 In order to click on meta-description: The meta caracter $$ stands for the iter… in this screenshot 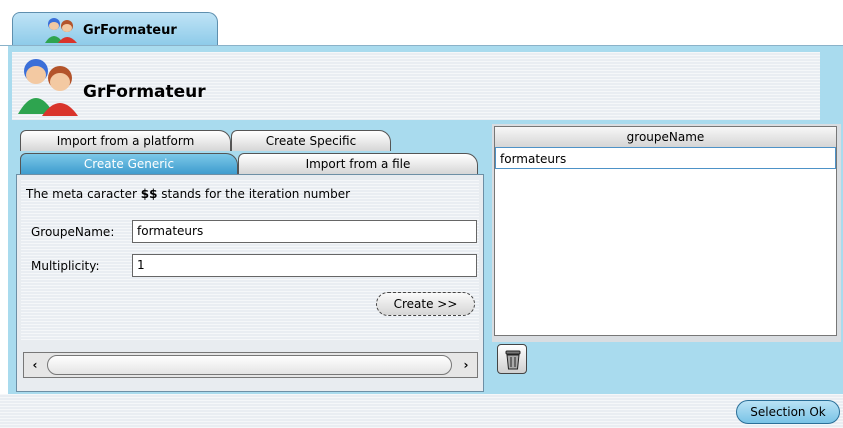, I will do `click(188, 194)`.